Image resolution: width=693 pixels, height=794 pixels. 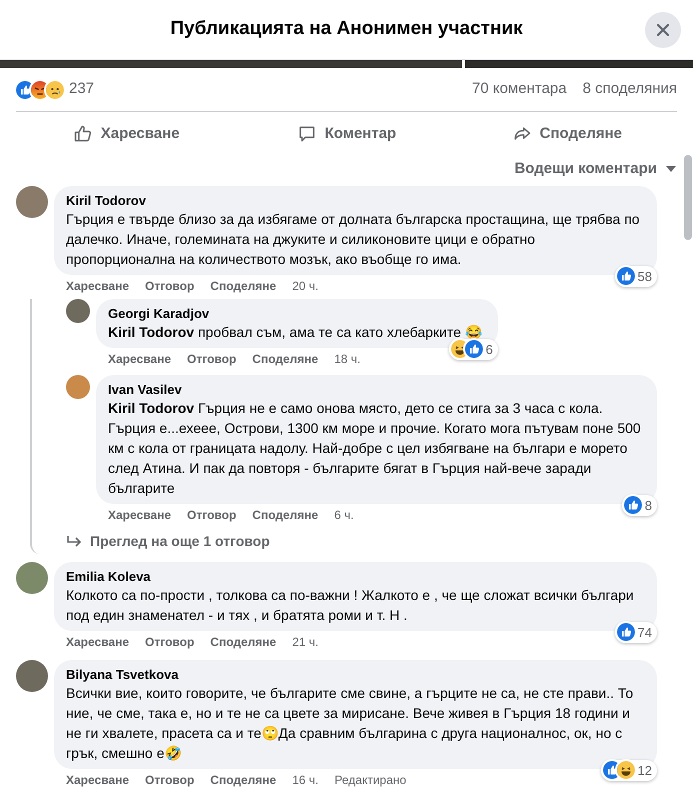 I want to click on reaction-badge: 12, so click(x=628, y=770).